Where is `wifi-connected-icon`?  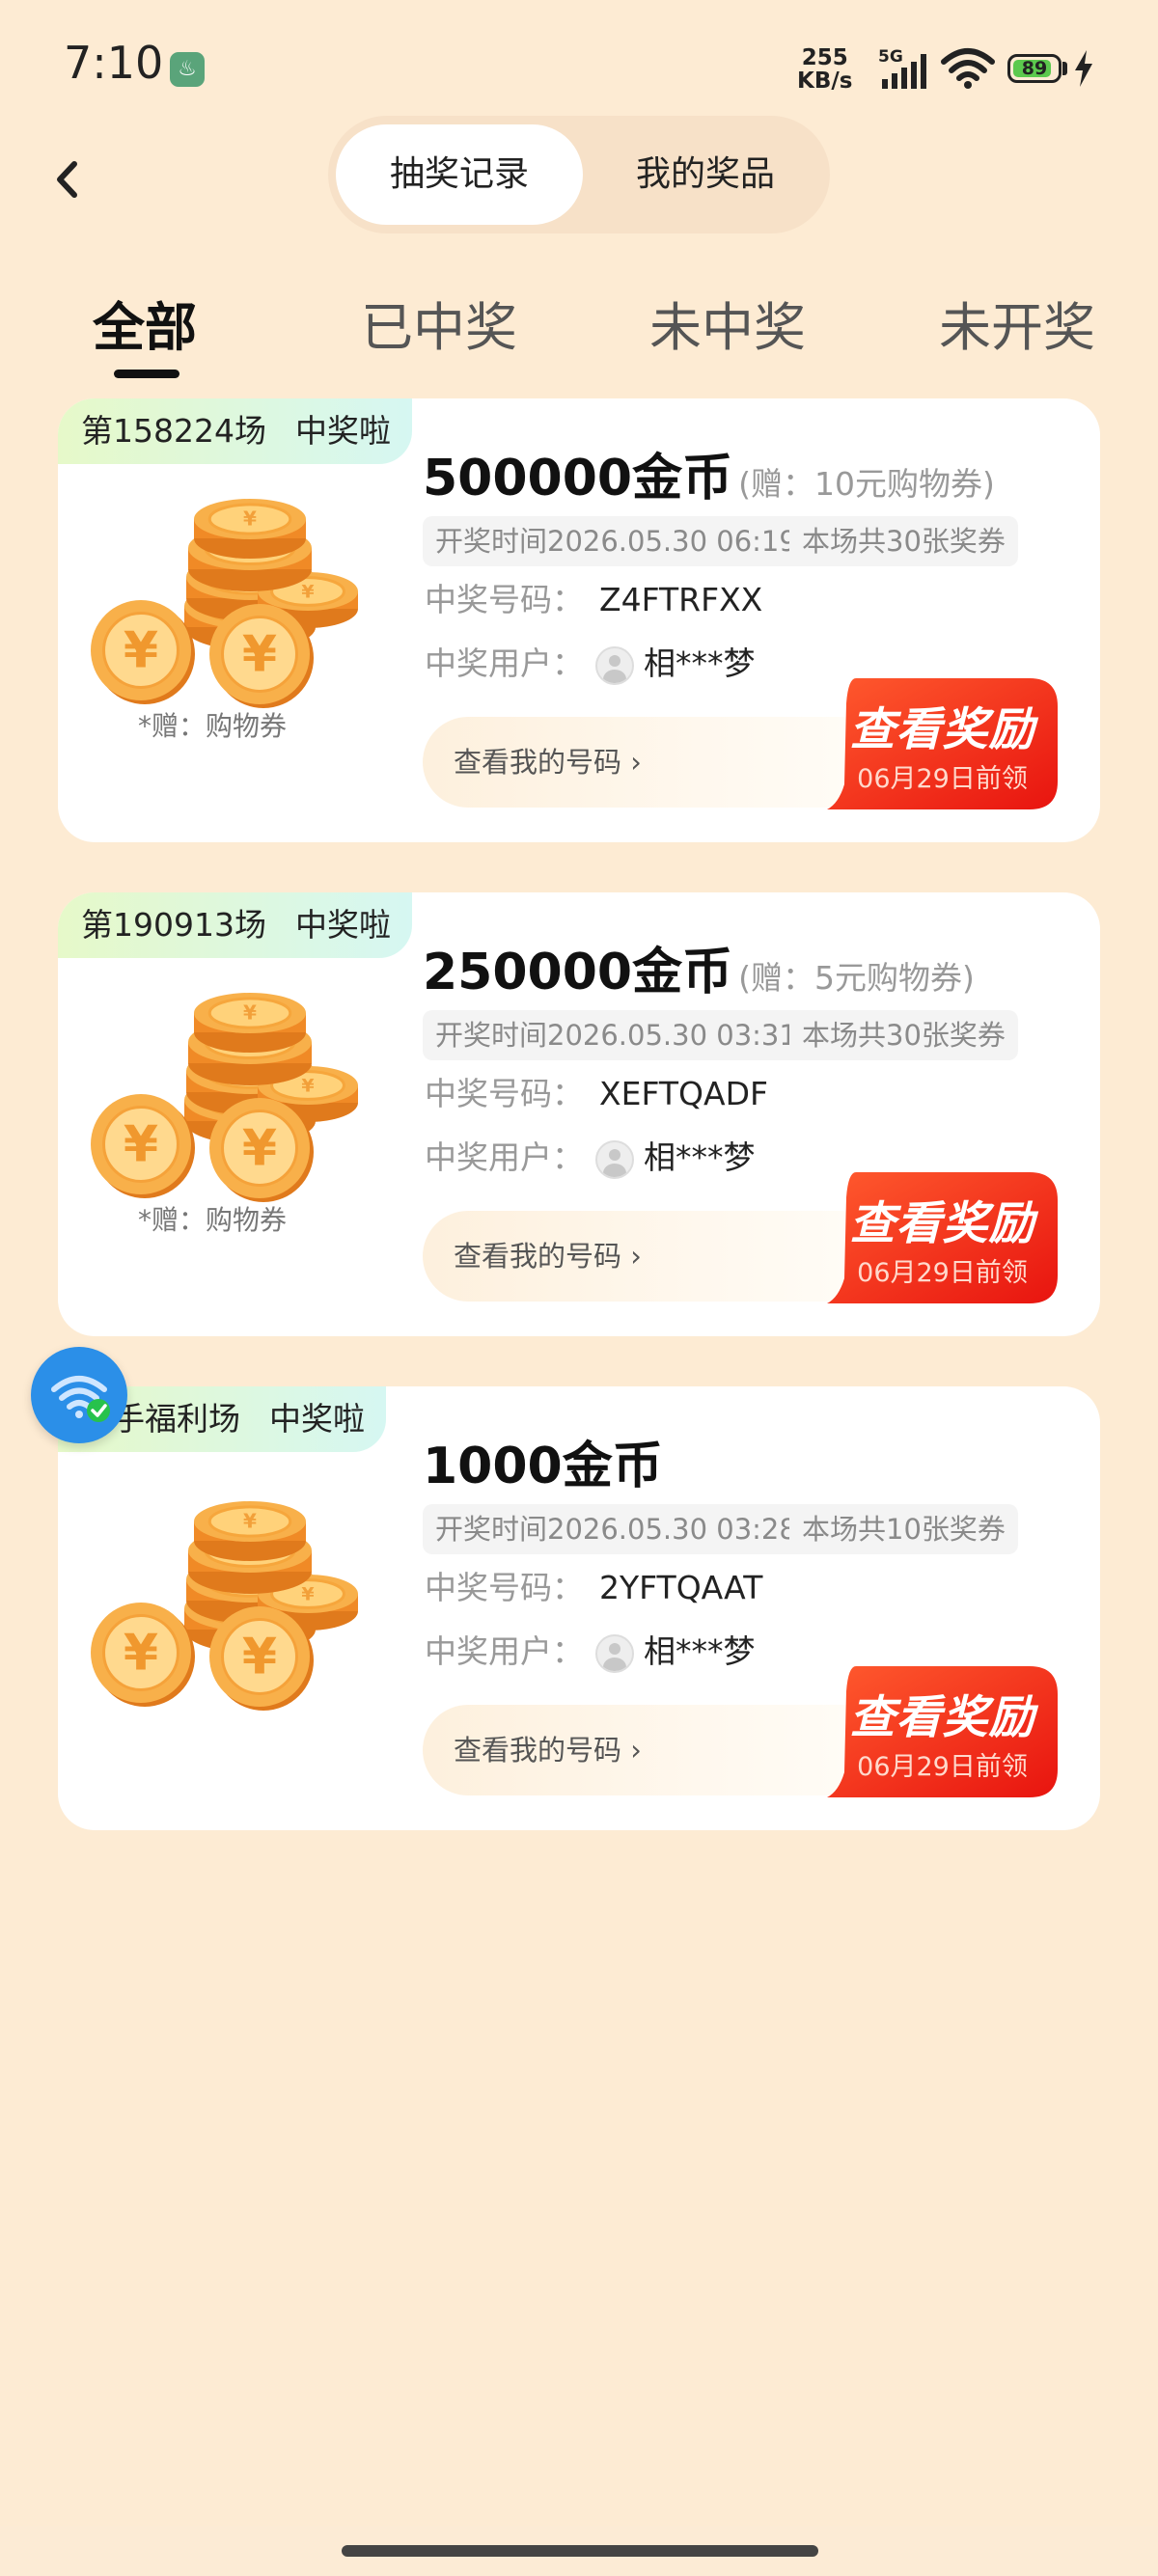 wifi-connected-icon is located at coordinates (80, 1399).